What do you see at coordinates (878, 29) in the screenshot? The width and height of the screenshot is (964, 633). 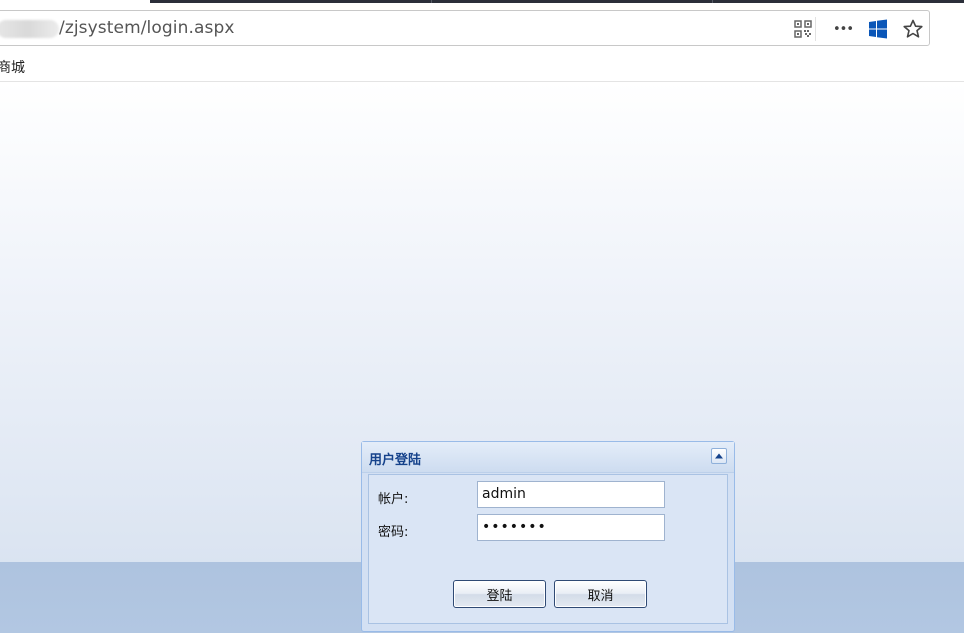 I see `windows-icon` at bounding box center [878, 29].